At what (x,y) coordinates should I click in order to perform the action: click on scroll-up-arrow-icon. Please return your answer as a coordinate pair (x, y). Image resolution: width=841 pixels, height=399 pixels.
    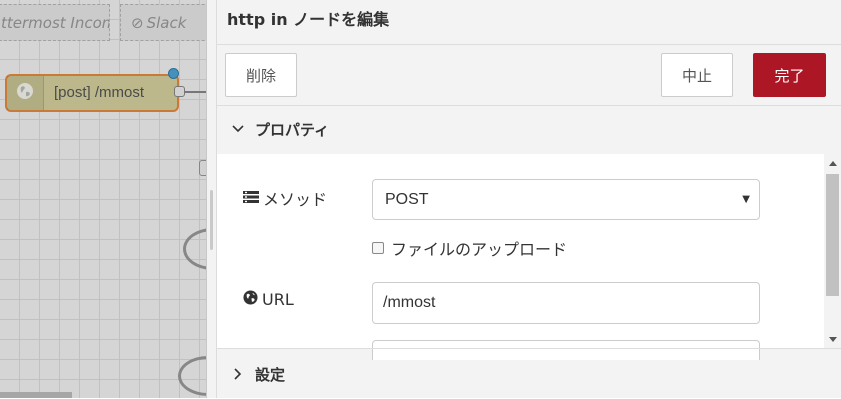
    Looking at the image, I should click on (832, 163).